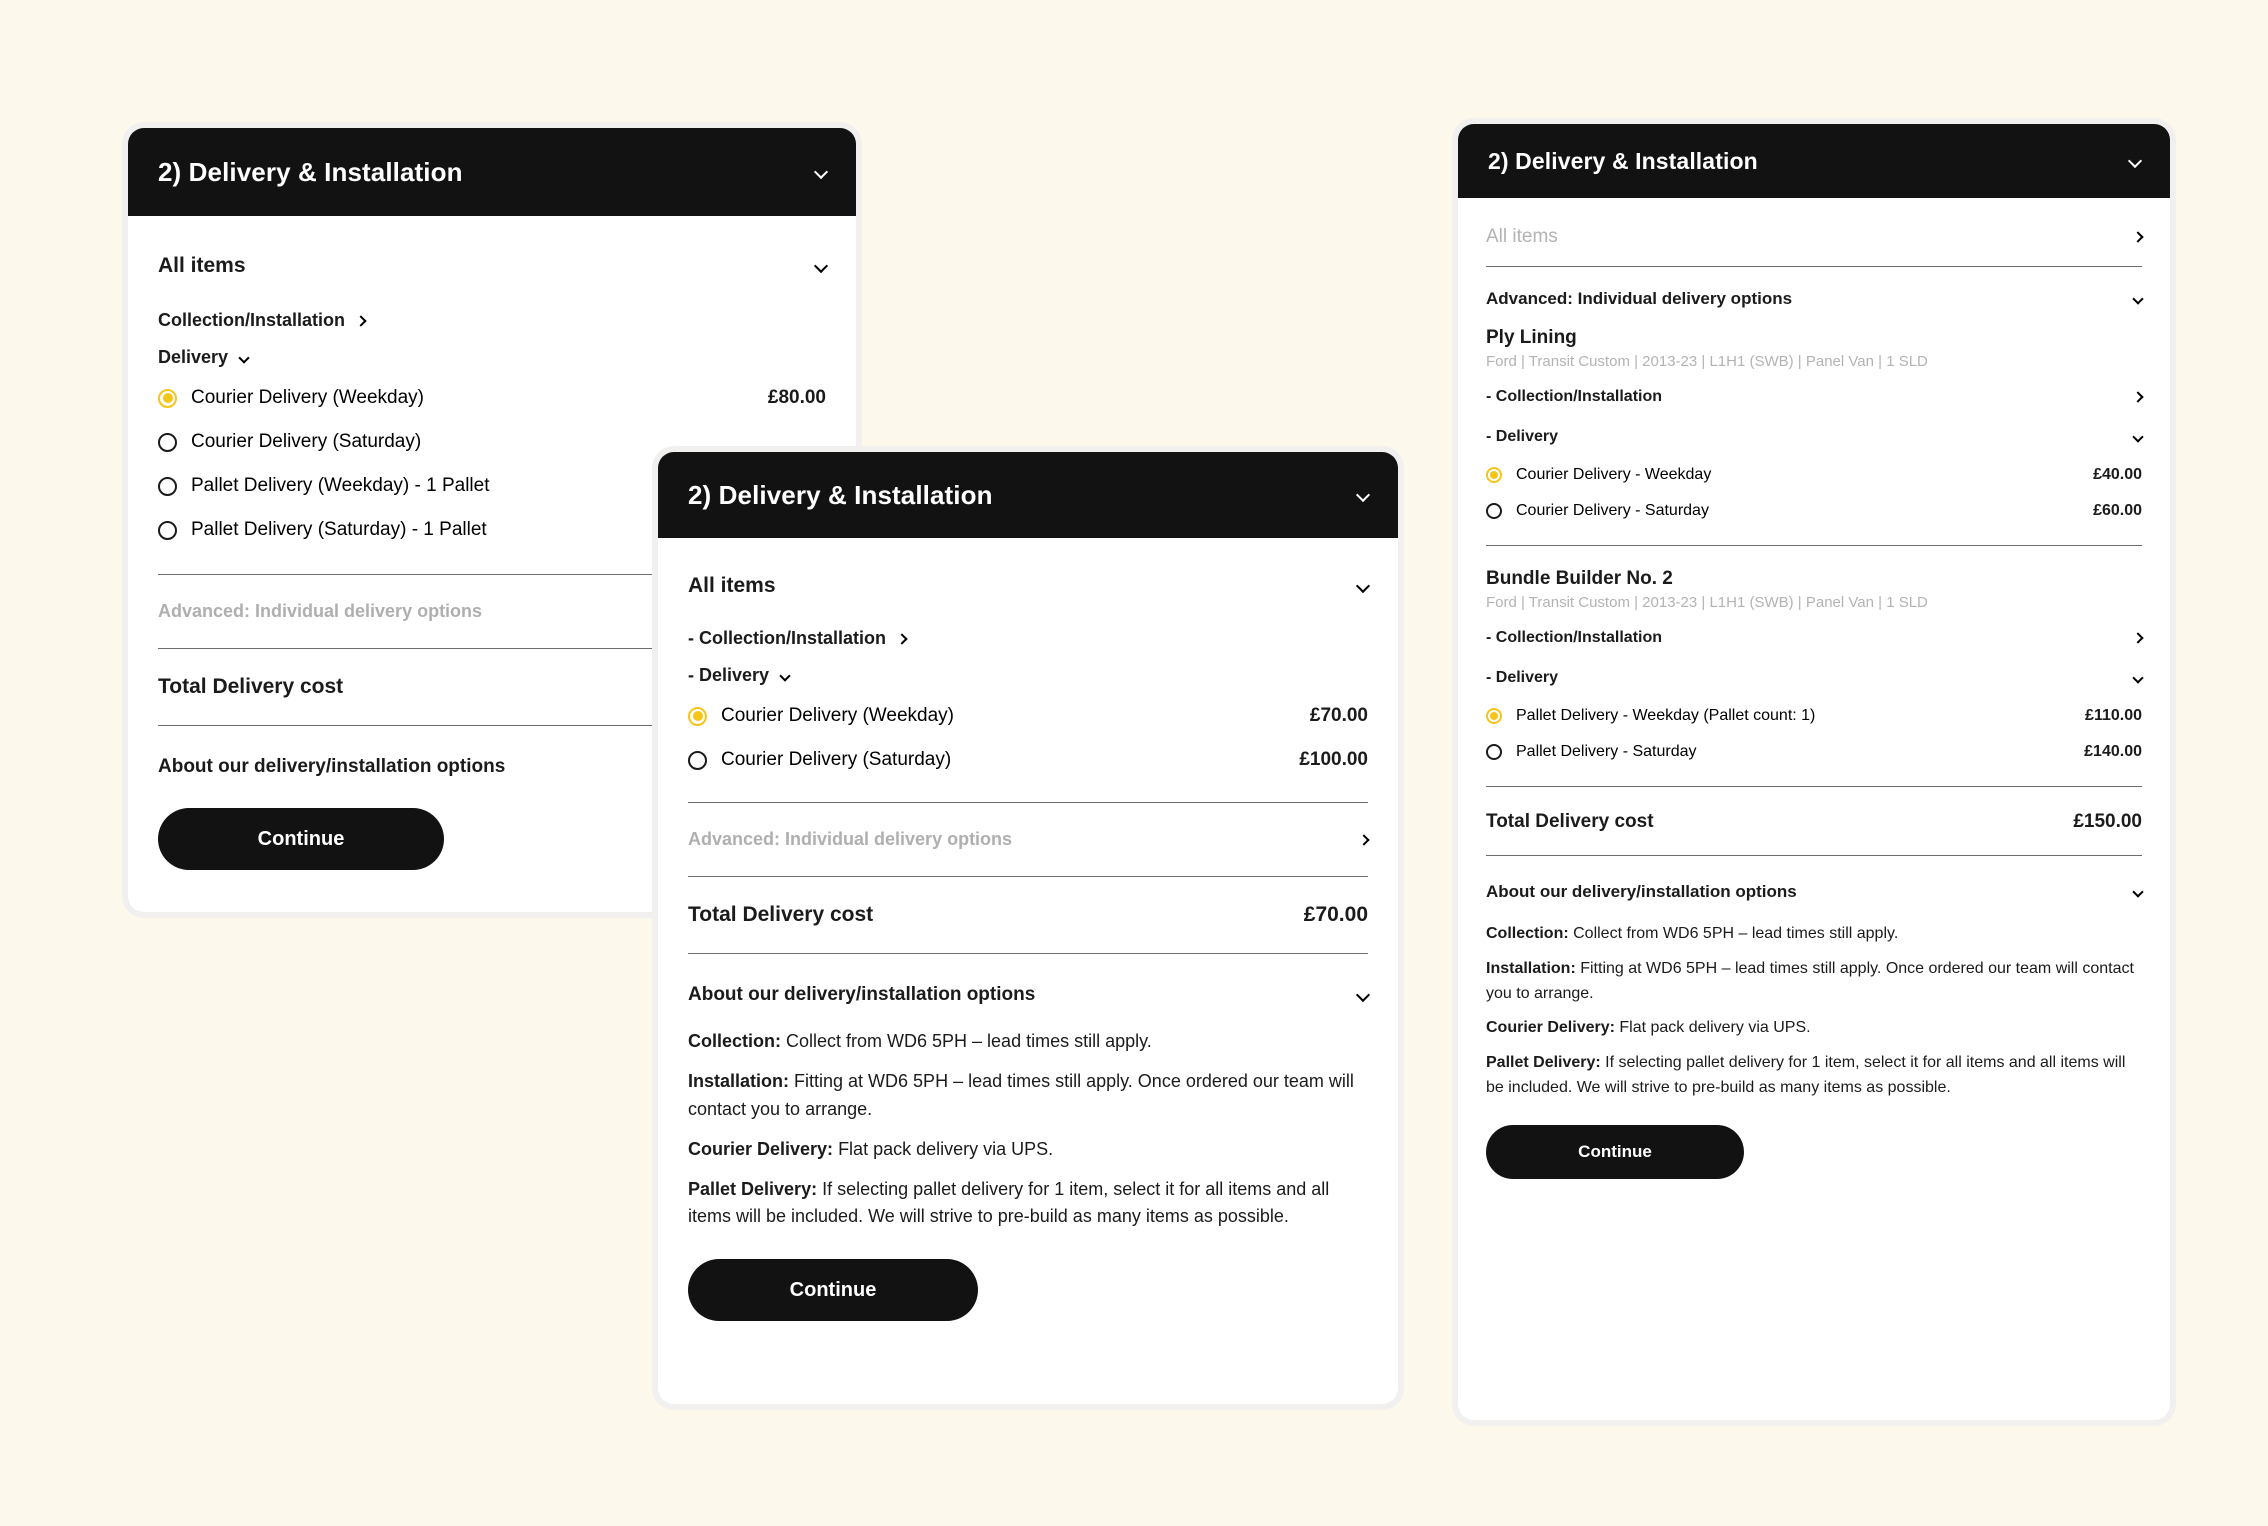 This screenshot has width=2268, height=1526. I want to click on delivery-option-price: £140.00, so click(2113, 751).